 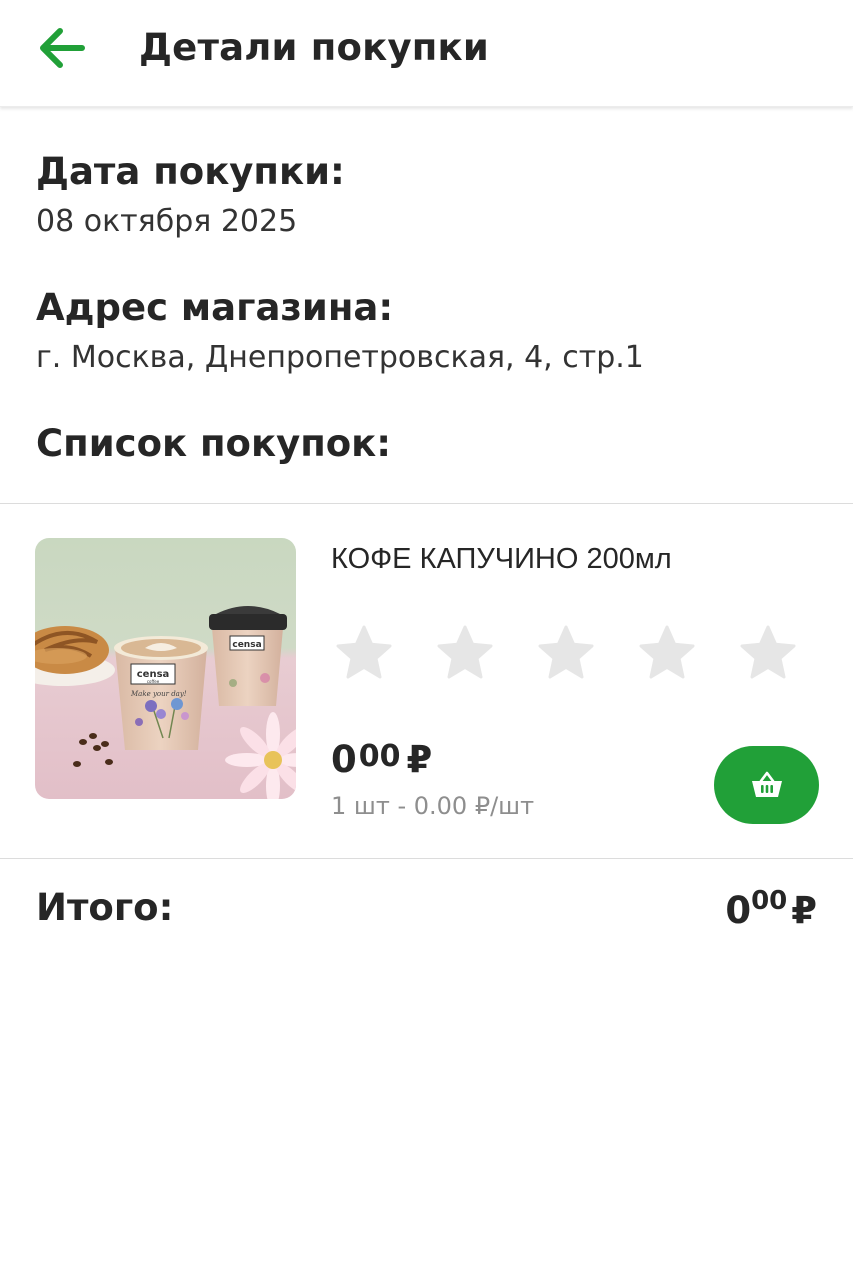 I want to click on product-name: КОФЕ КАПУЧИНО 200мл, so click(x=501, y=559).